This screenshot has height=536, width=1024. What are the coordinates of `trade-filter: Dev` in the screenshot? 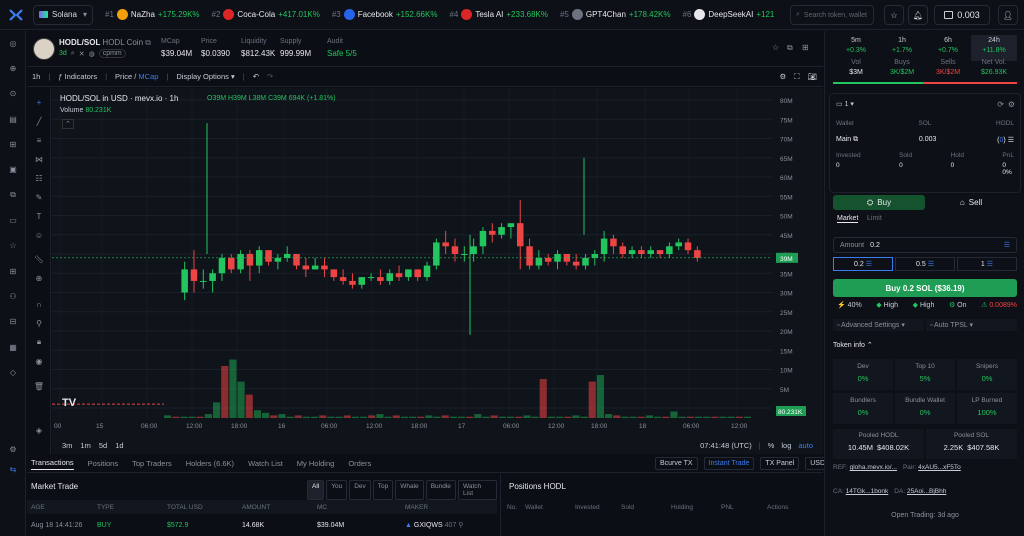 It's located at (360, 490).